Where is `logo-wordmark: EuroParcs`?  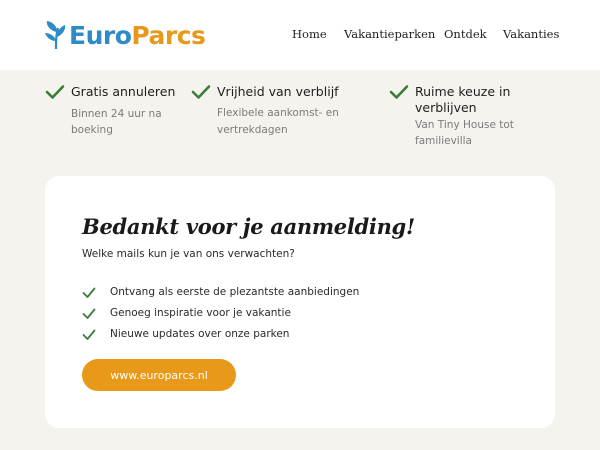 logo-wordmark: EuroParcs is located at coordinates (137, 35).